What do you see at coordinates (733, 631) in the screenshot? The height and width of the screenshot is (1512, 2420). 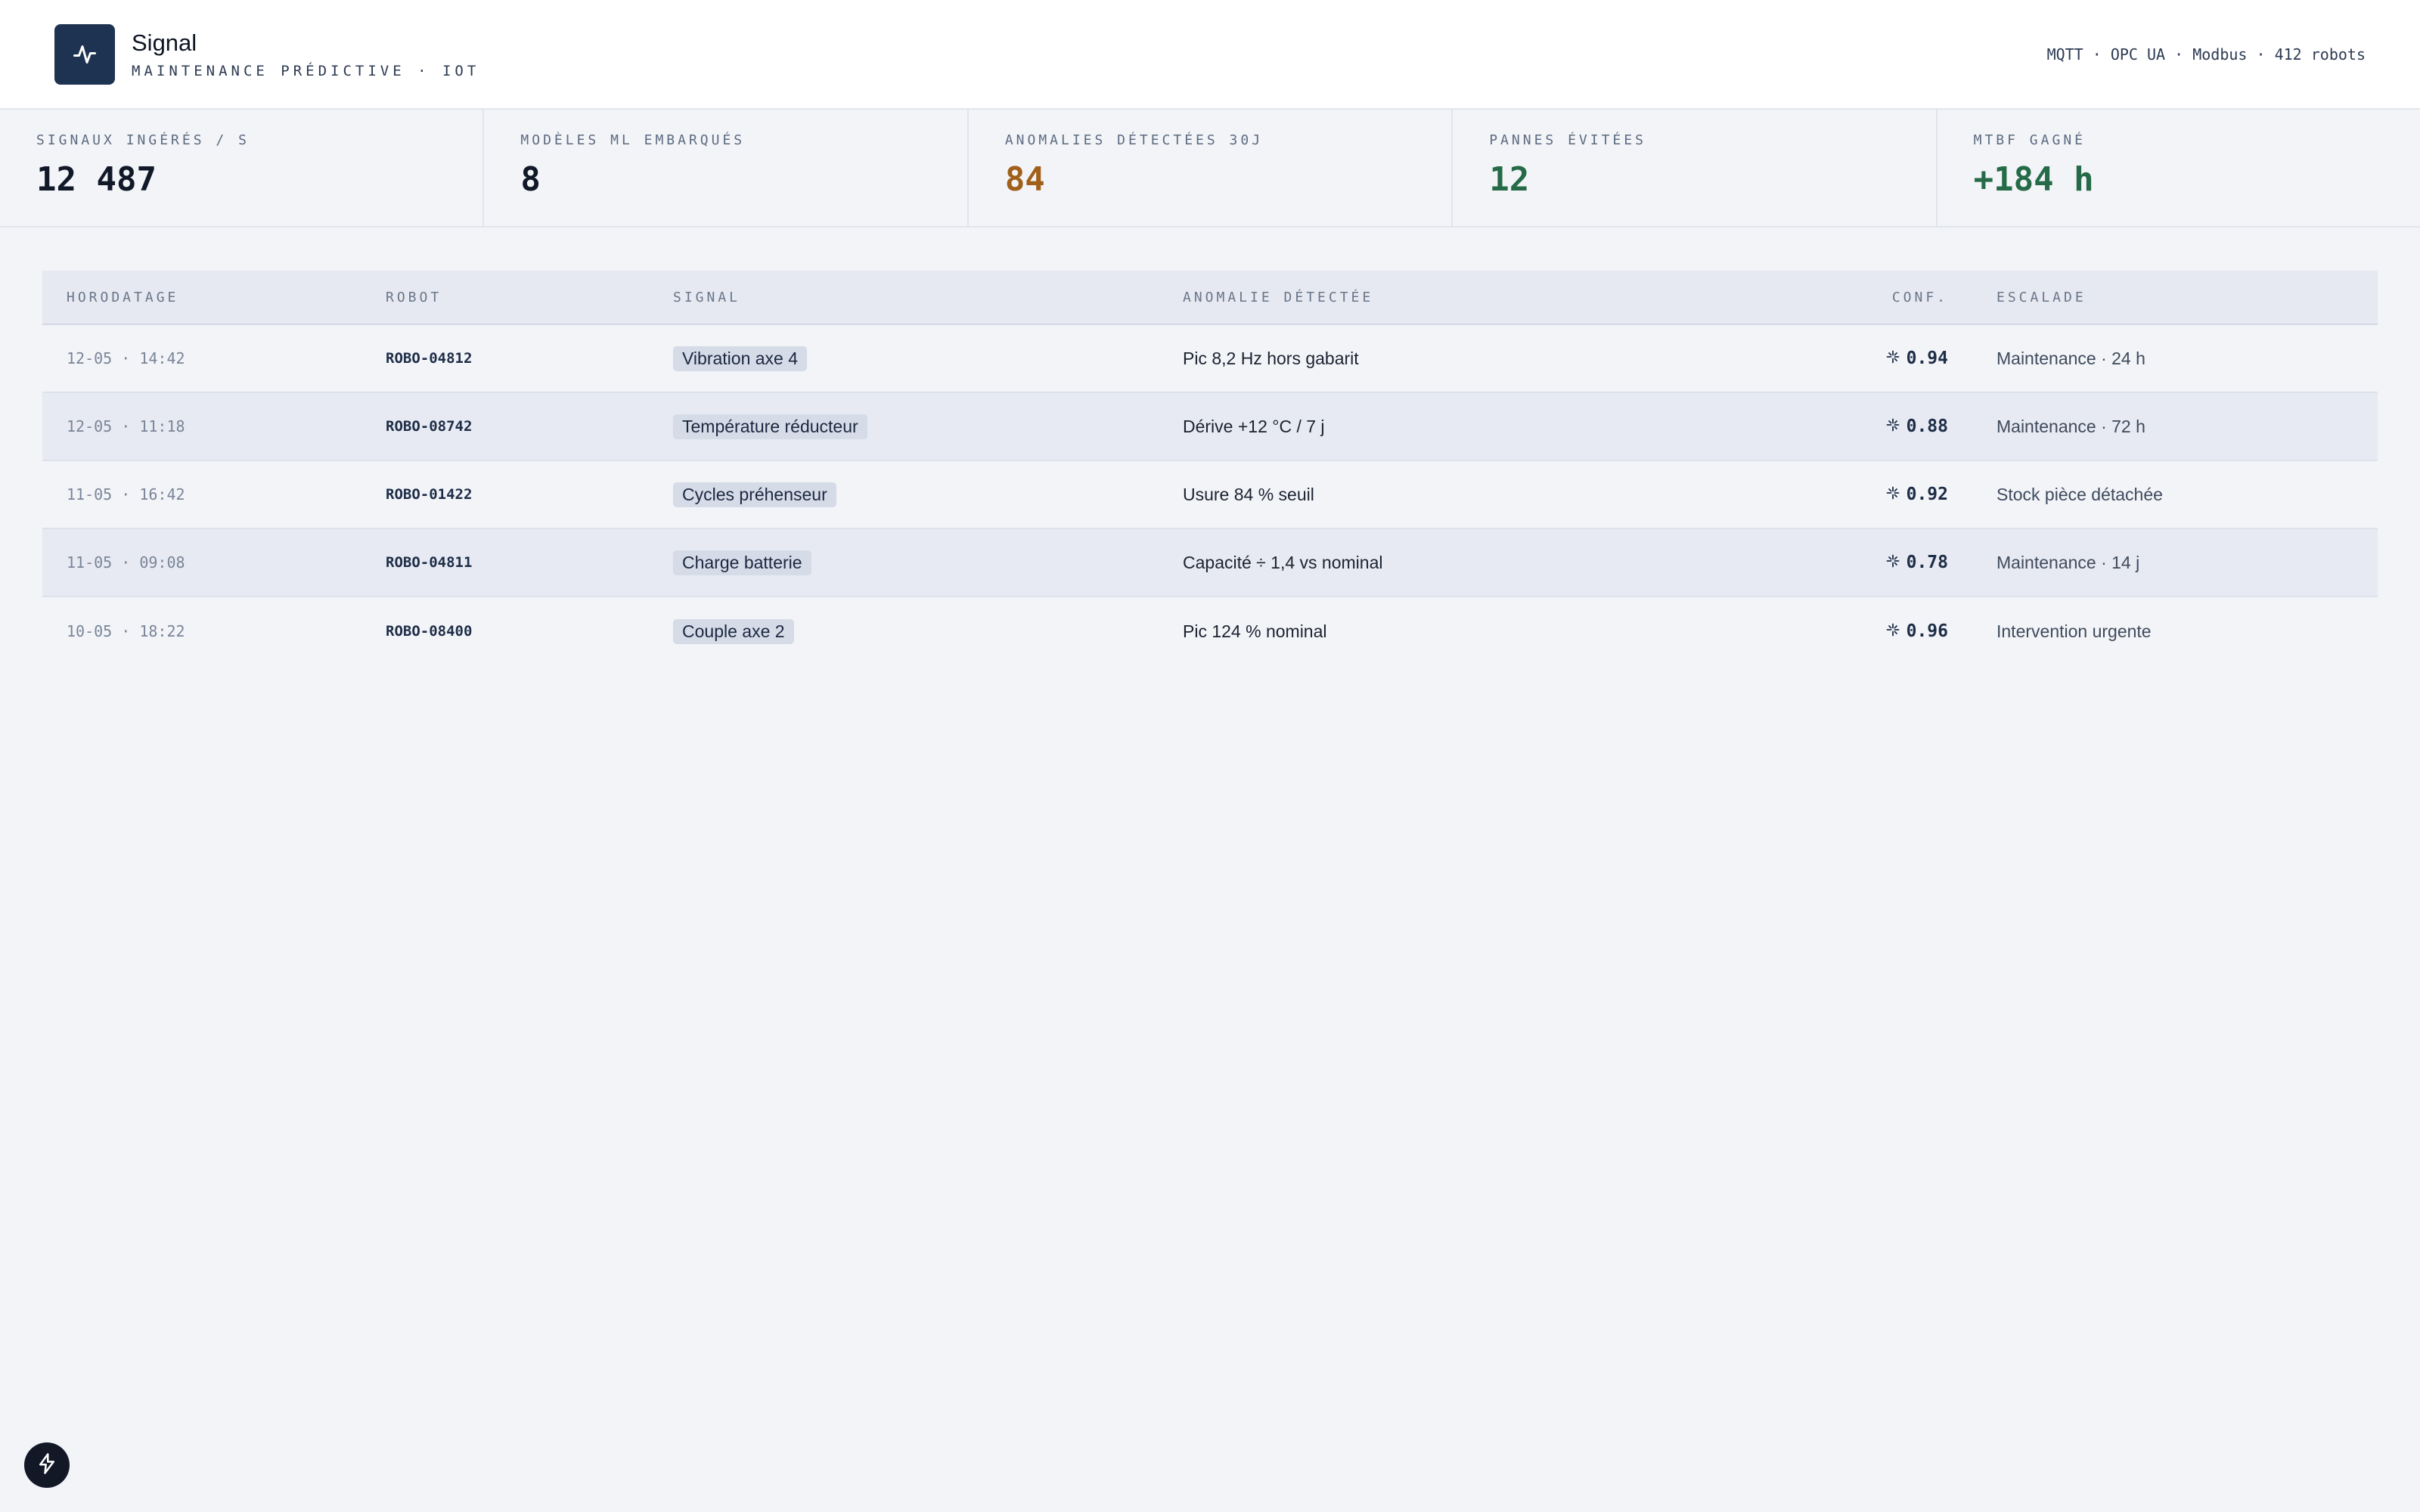 I see `signal-tag: Couple axe 2` at bounding box center [733, 631].